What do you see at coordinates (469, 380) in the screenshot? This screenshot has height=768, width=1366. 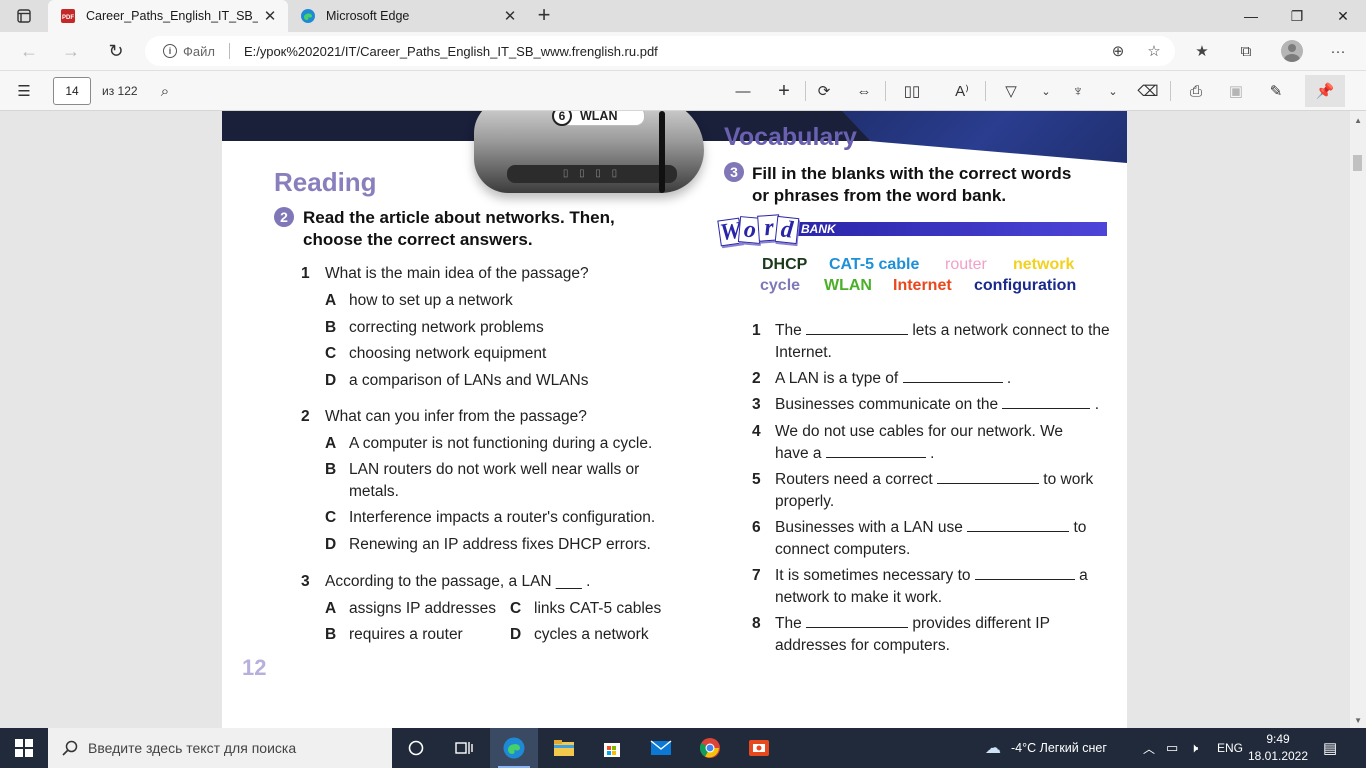 I see `option-text: a comparison of LANs and WLANs` at bounding box center [469, 380].